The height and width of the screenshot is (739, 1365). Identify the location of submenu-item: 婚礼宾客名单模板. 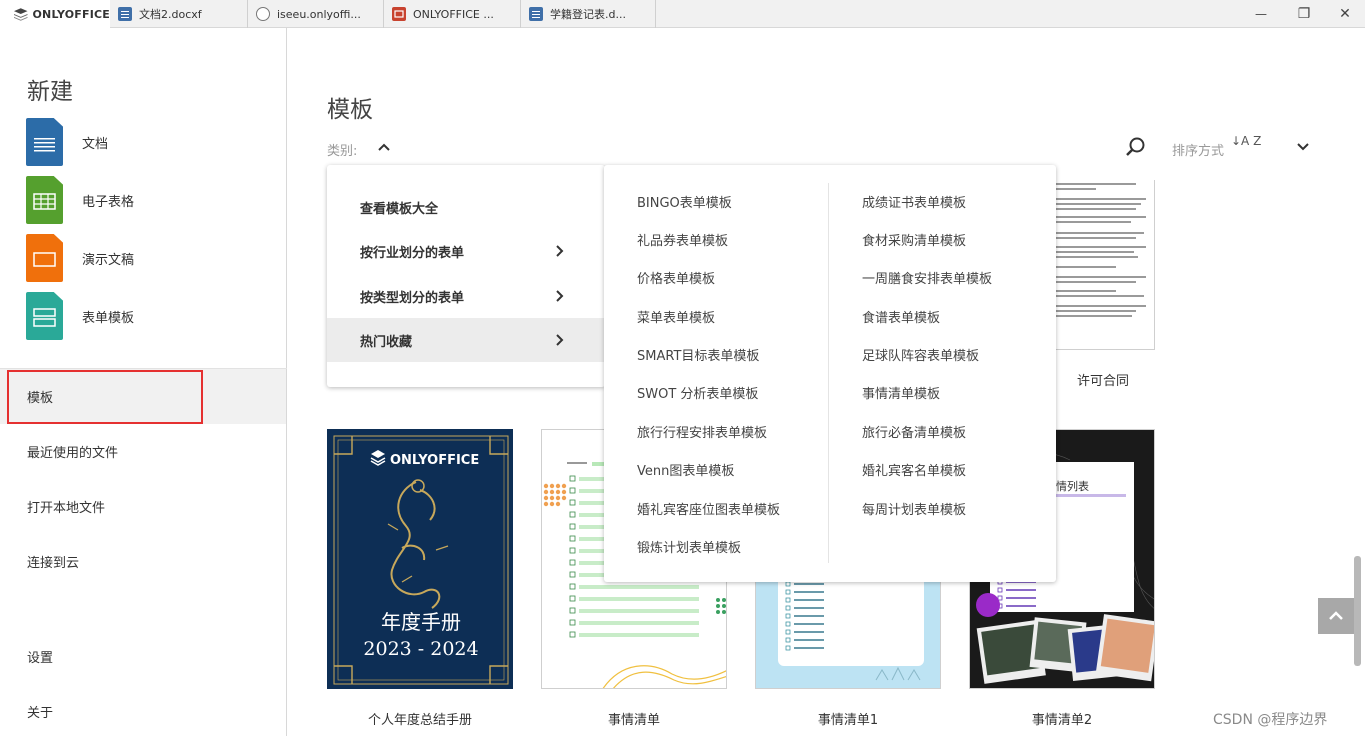
(914, 469).